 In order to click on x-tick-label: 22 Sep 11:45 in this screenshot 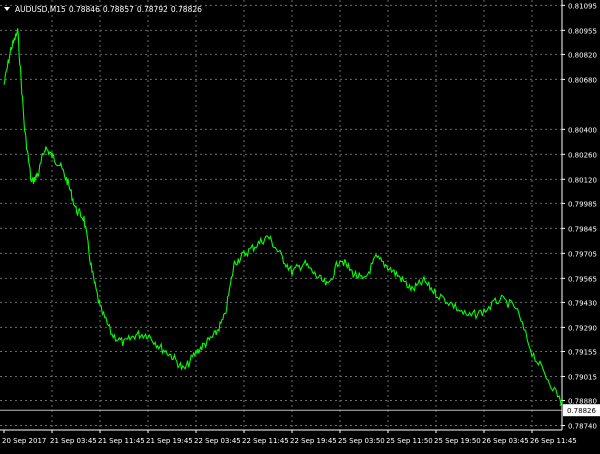, I will do `click(265, 441)`.